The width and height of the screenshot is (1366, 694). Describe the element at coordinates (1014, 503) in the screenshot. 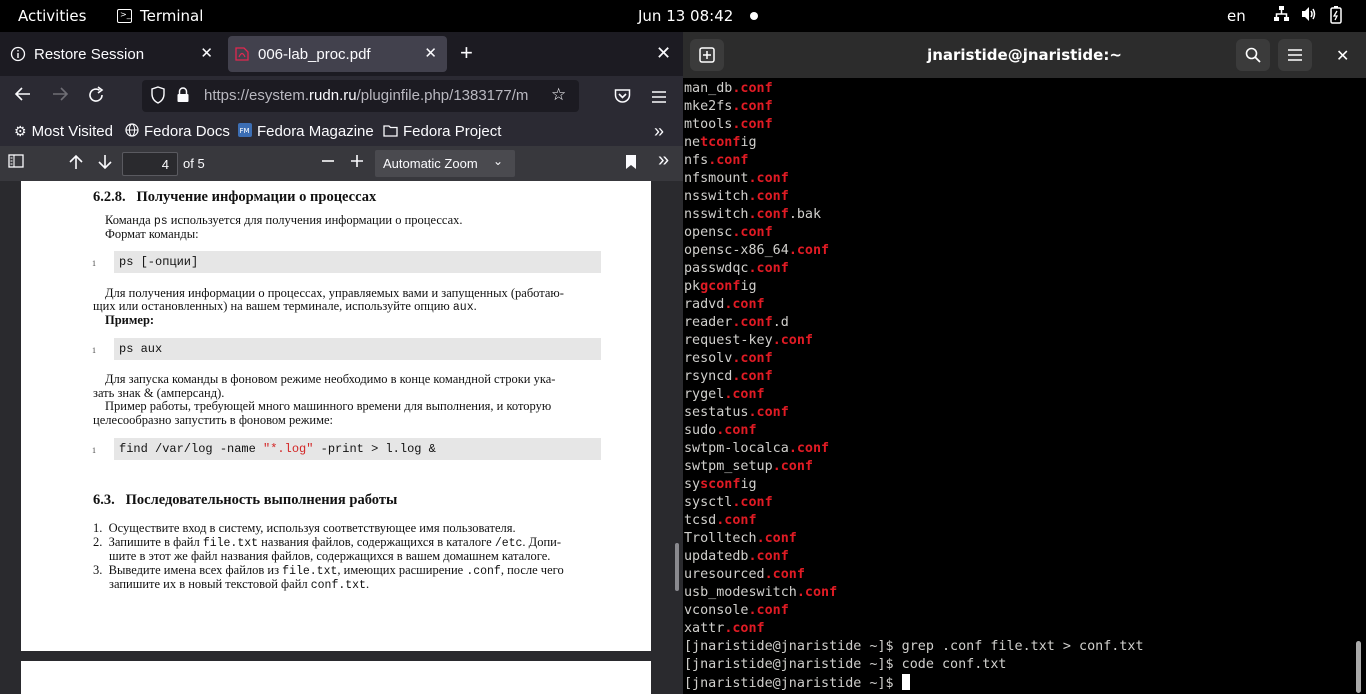

I see `terminal-line: sysctl.conf` at that location.